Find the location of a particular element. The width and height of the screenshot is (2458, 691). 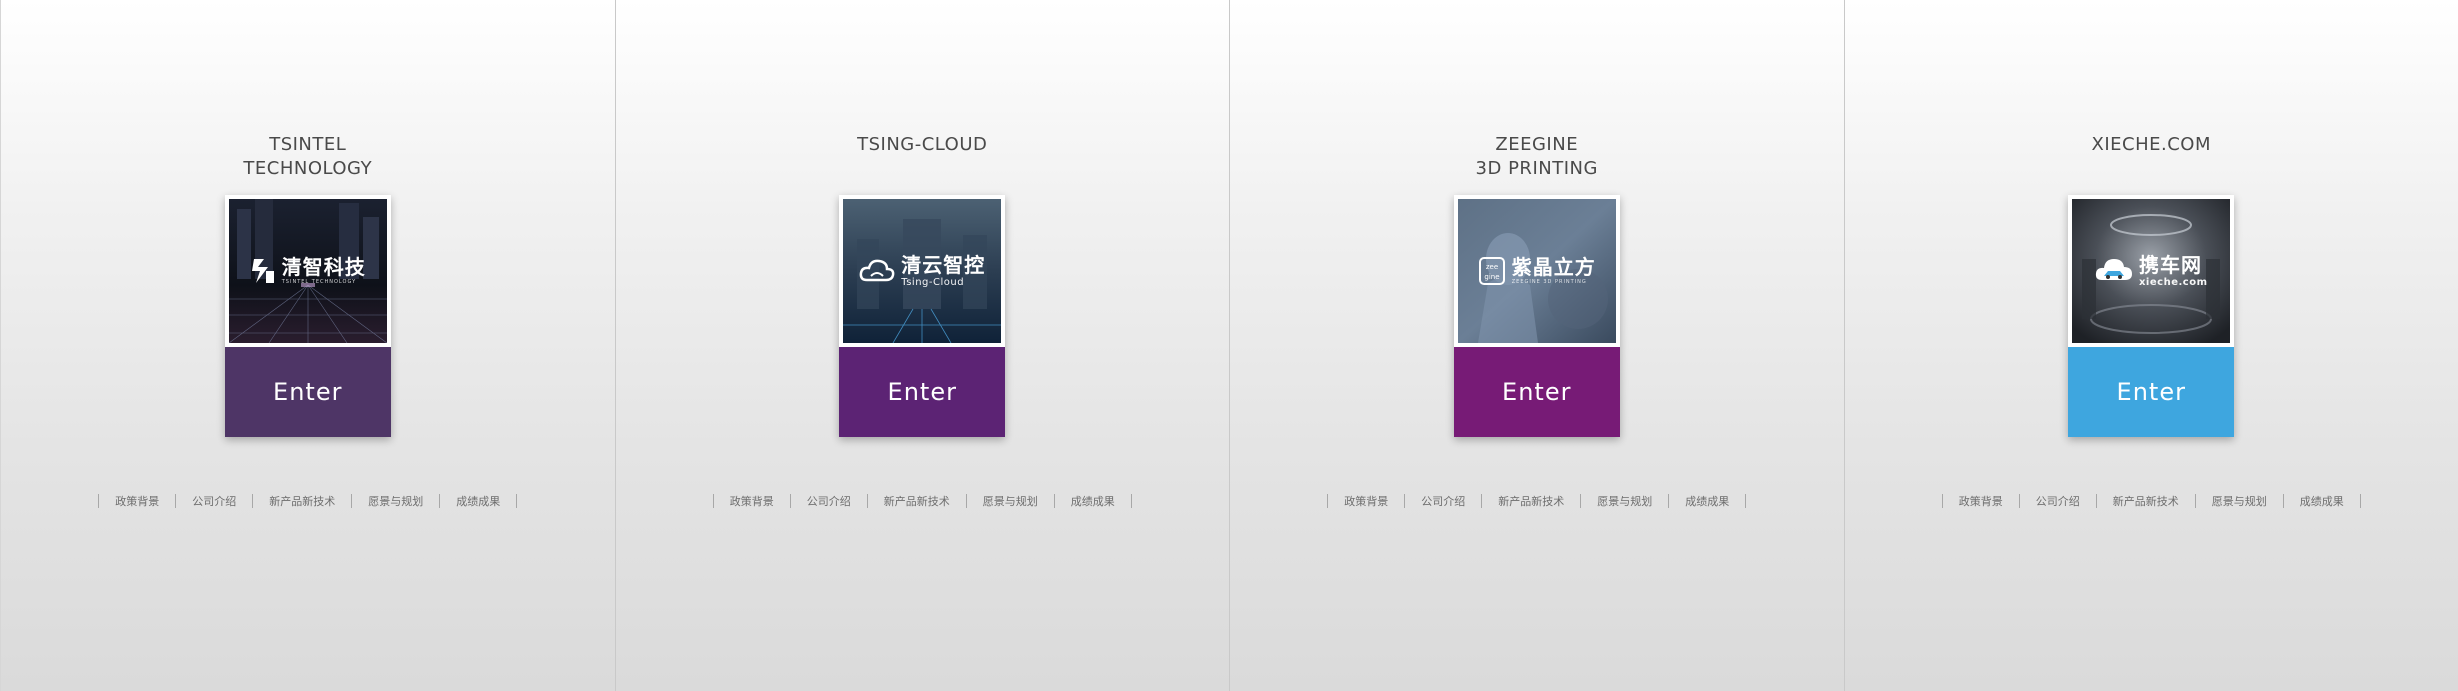

title-line: 3D PRINTING is located at coordinates (1536, 168).